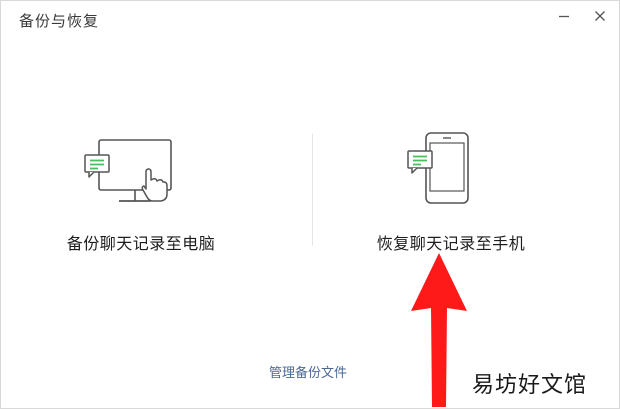 The image size is (620, 409). I want to click on red-up-arrow, so click(439, 330).